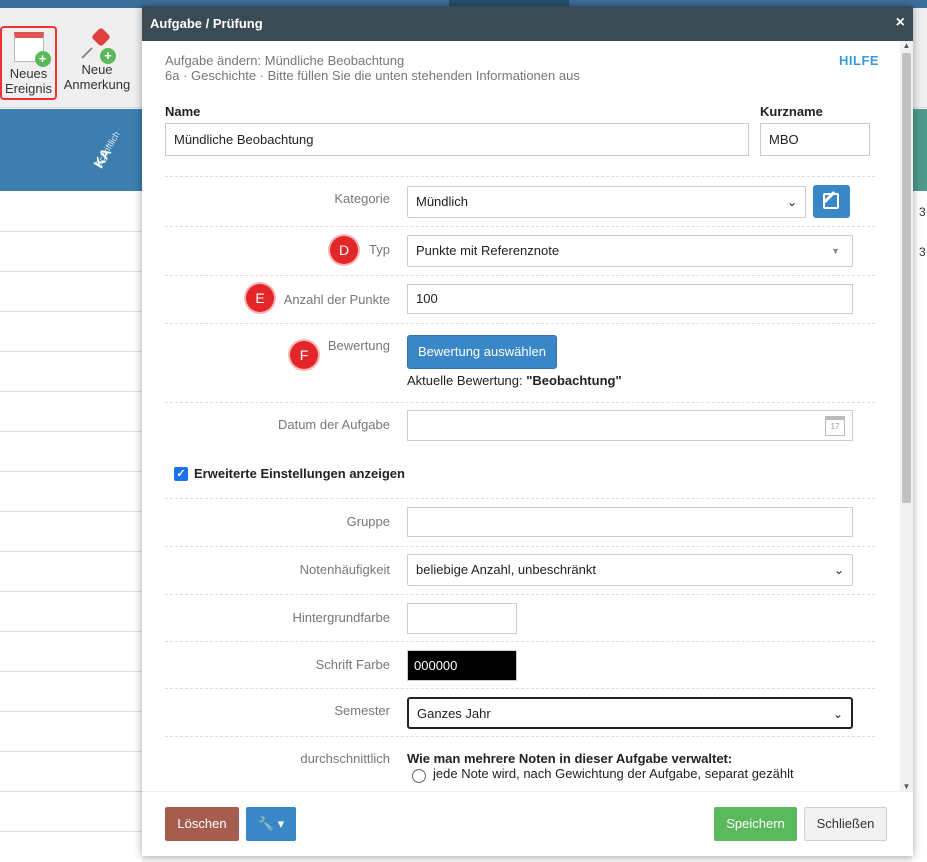 The height and width of the screenshot is (862, 927). I want to click on datum-label: Datum der Aufgabe, so click(333, 424).